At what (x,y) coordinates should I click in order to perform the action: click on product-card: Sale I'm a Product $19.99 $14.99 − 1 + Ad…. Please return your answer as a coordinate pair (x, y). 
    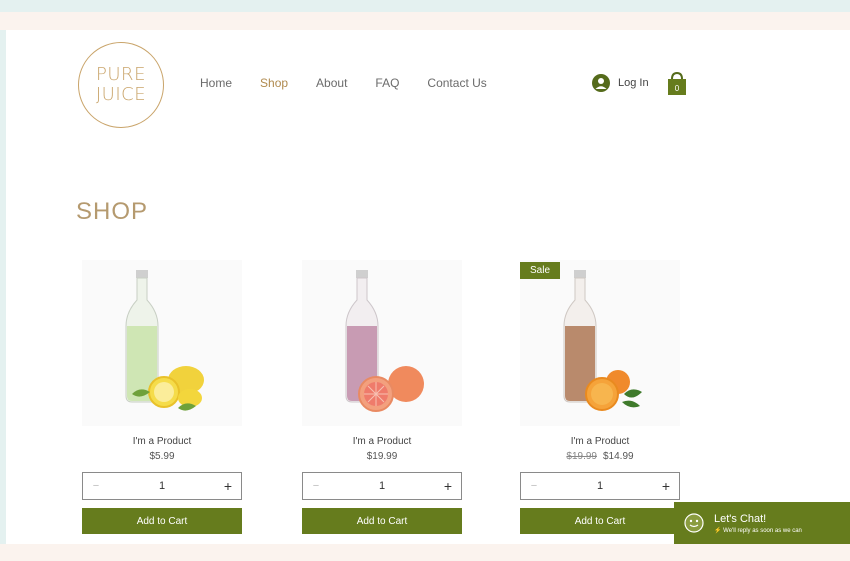
    Looking at the image, I should click on (600, 397).